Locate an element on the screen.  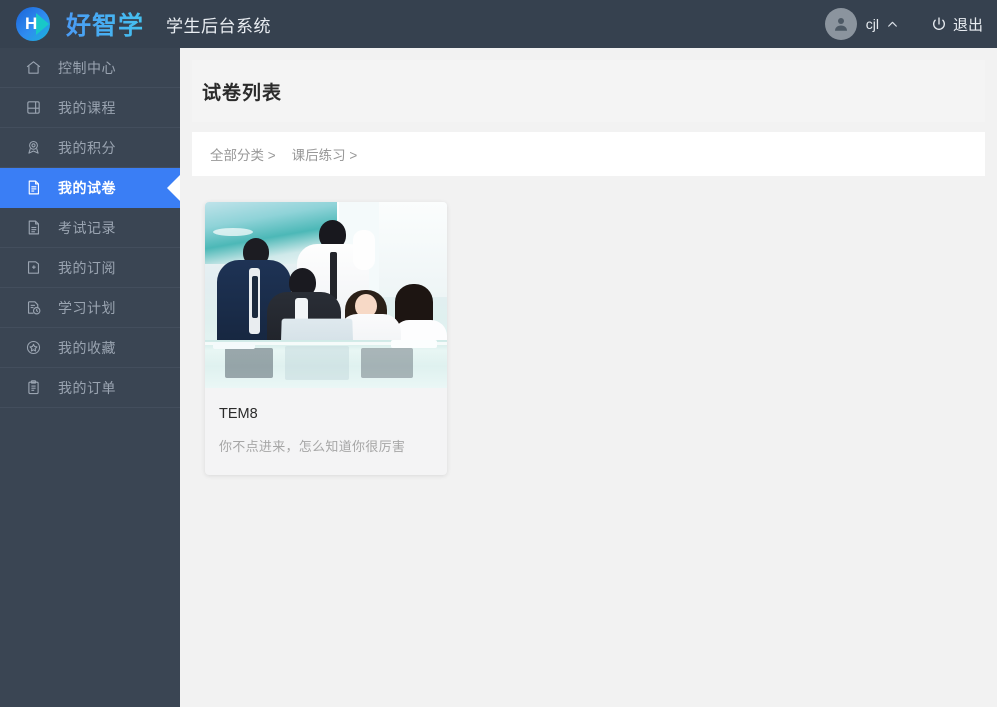
document-lines-icon is located at coordinates (33, 227).